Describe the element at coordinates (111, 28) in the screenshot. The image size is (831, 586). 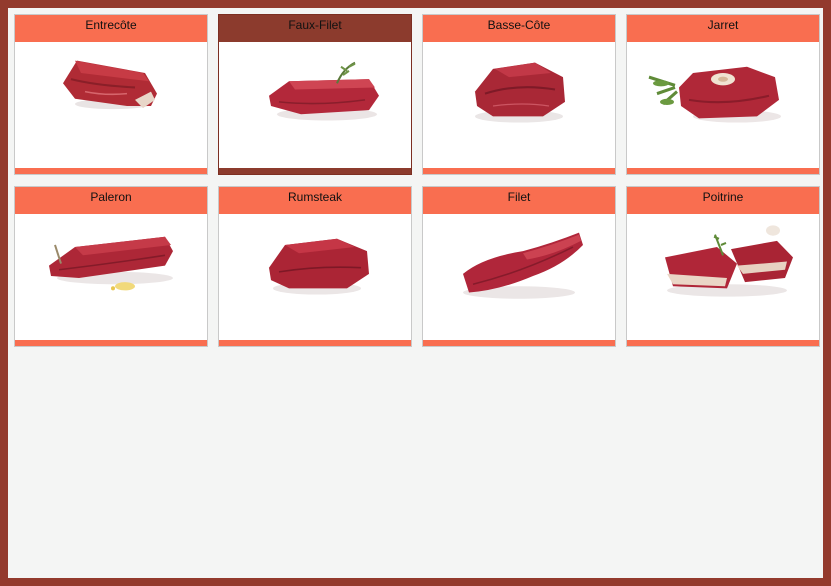
I see `cut-card-title: Entrecôte` at that location.